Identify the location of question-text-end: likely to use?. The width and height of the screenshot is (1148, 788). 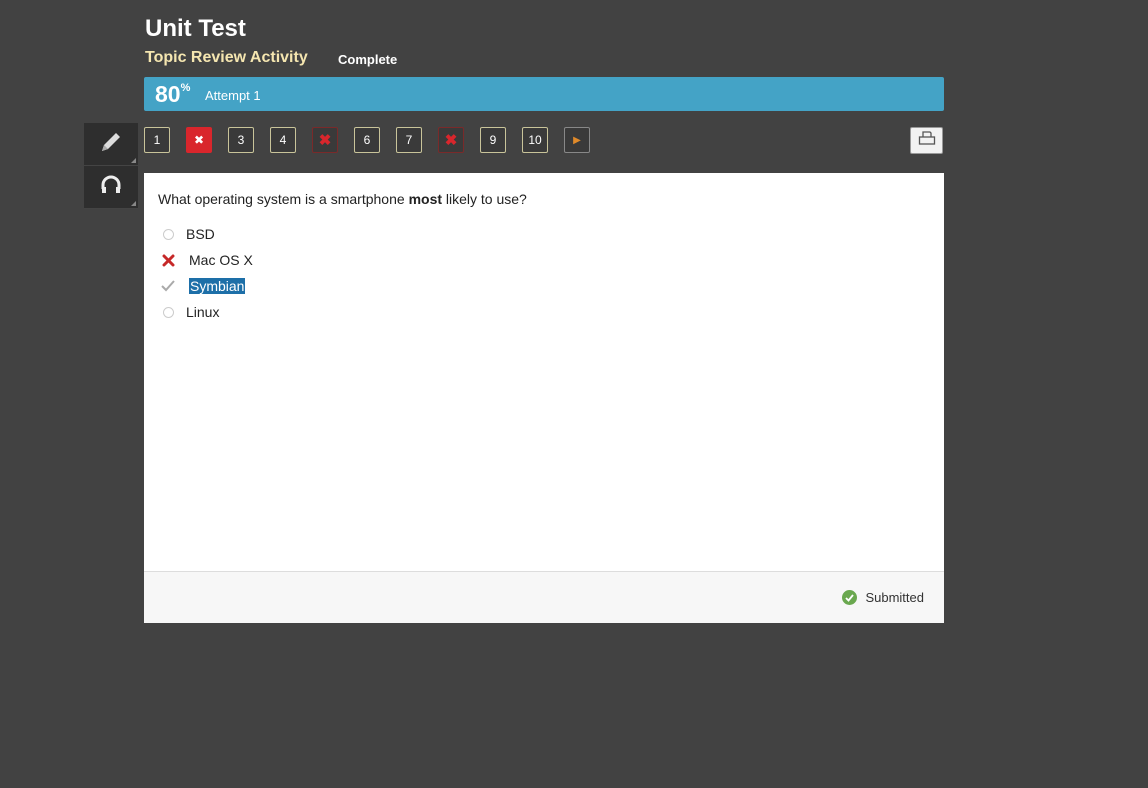
(484, 199).